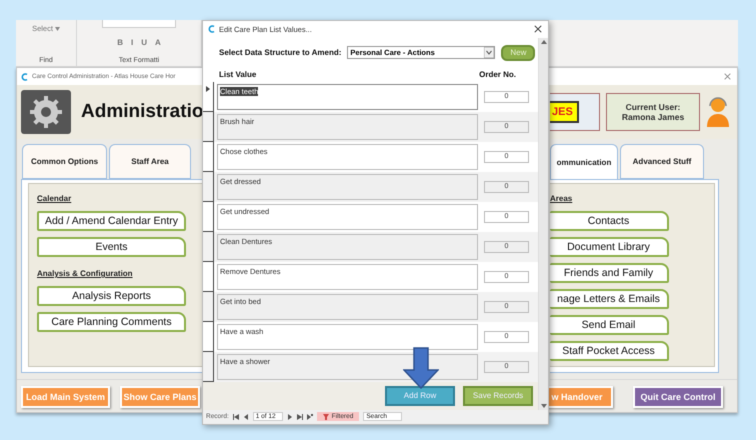  Describe the element at coordinates (120, 42) in the screenshot. I see `format-button: B` at that location.